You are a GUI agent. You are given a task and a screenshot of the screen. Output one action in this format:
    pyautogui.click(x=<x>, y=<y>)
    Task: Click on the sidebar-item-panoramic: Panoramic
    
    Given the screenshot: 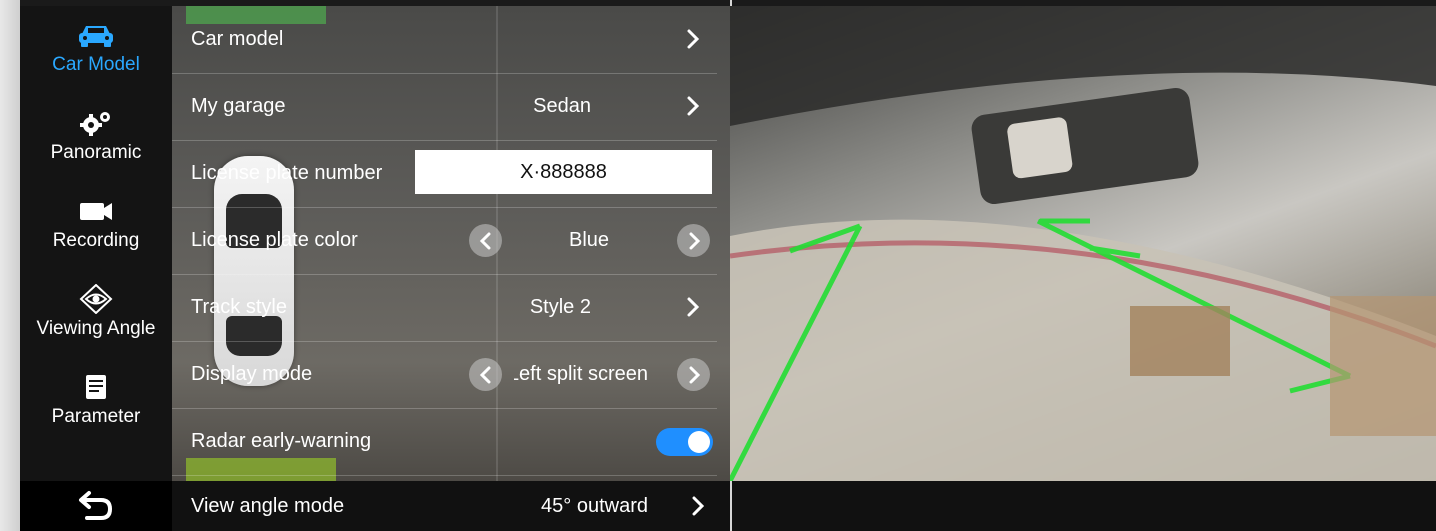 What is the action you would take?
    pyautogui.click(x=96, y=138)
    